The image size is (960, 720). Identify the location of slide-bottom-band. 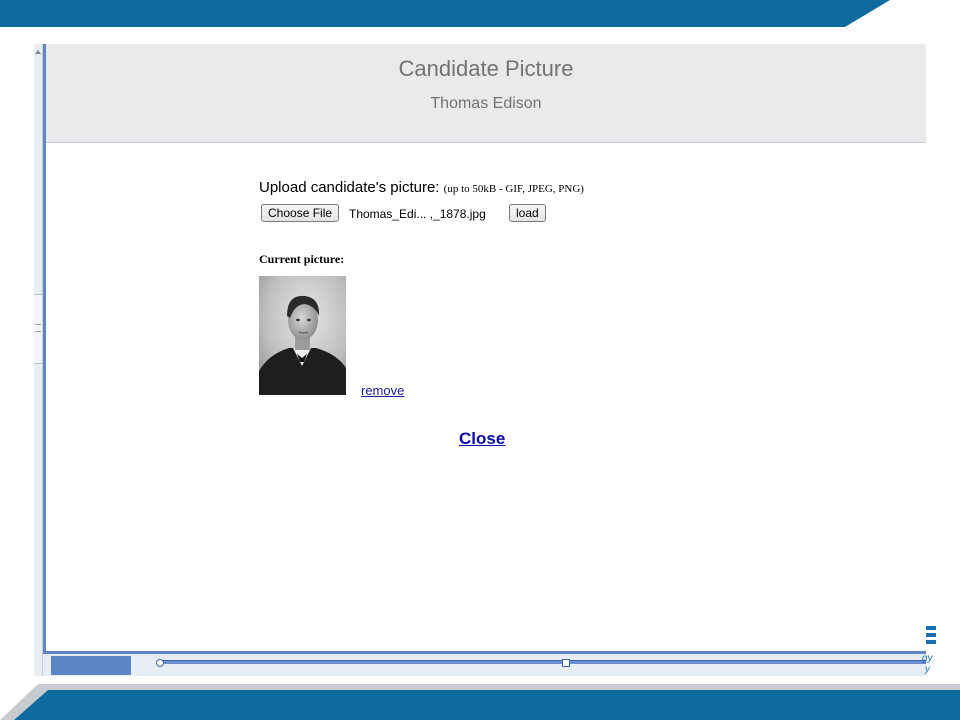
(480, 702).